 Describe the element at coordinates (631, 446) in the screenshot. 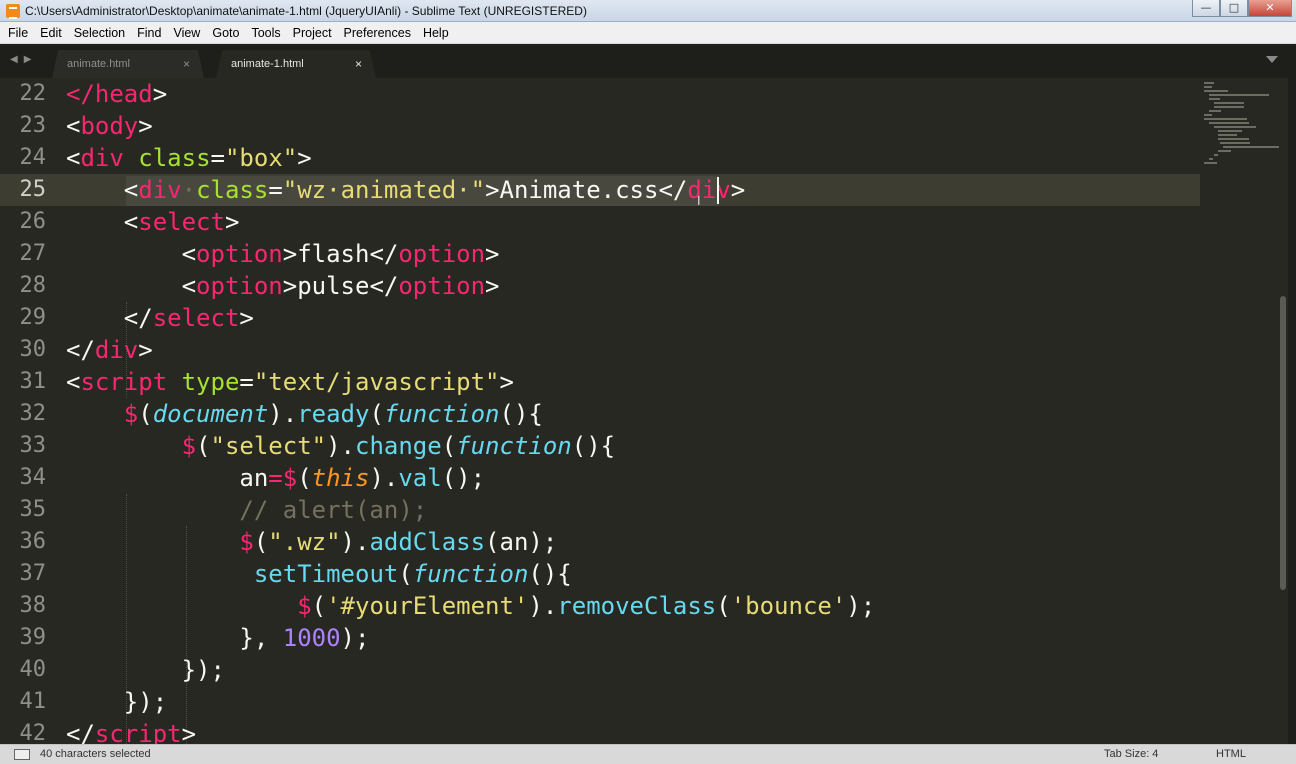

I see `code-line: $("select").change(function(){` at that location.